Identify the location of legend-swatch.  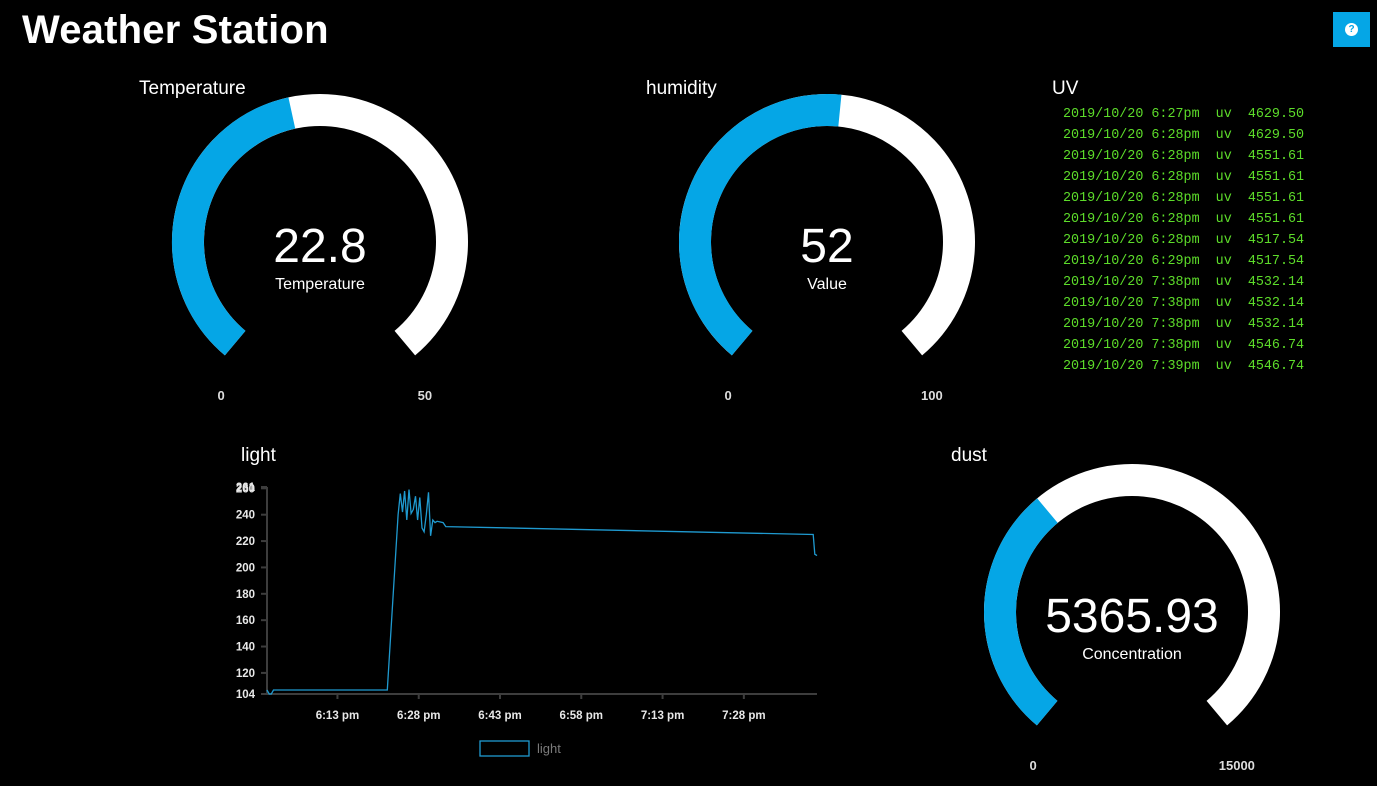
(504, 748).